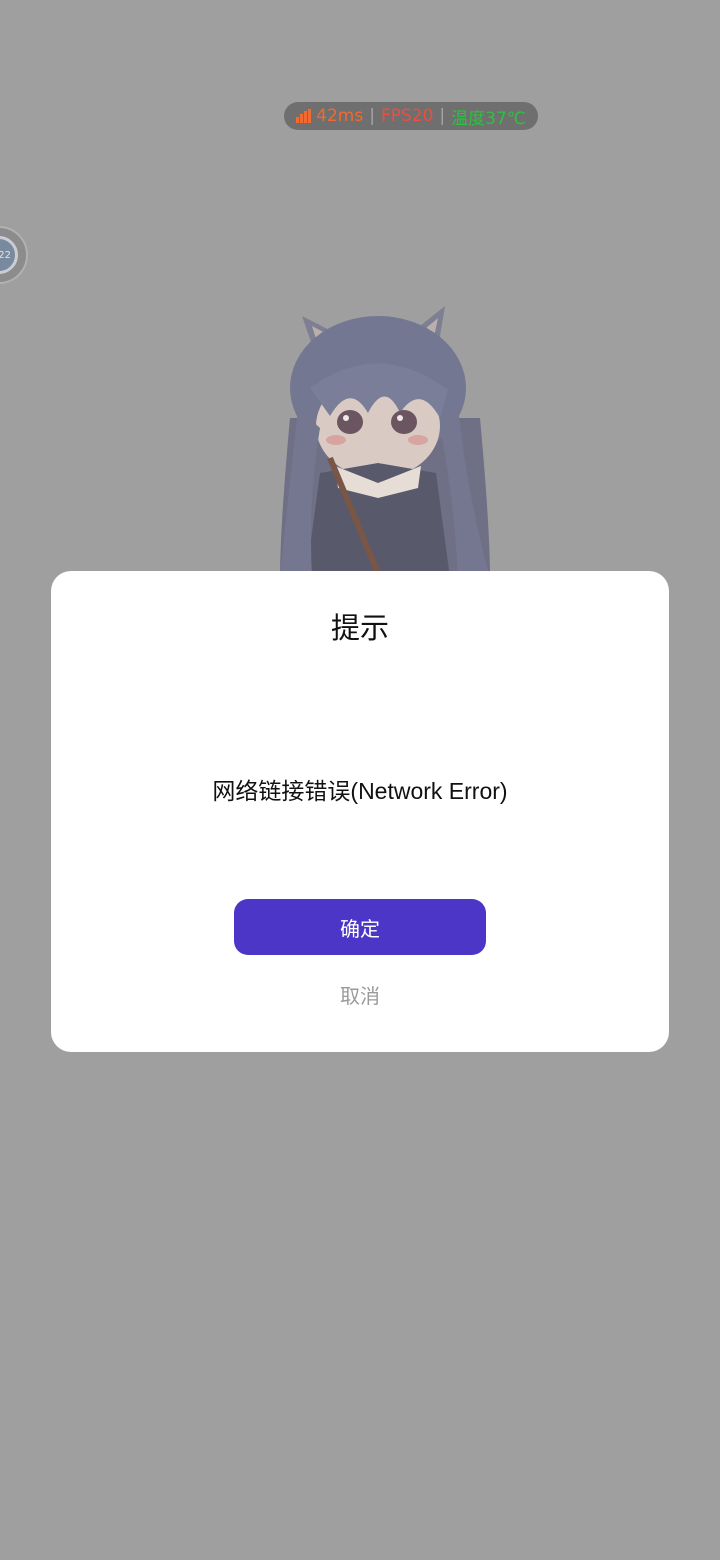 This screenshot has height=1560, width=720. What do you see at coordinates (5, 255) in the screenshot?
I see `floating-bubble-text: 22` at bounding box center [5, 255].